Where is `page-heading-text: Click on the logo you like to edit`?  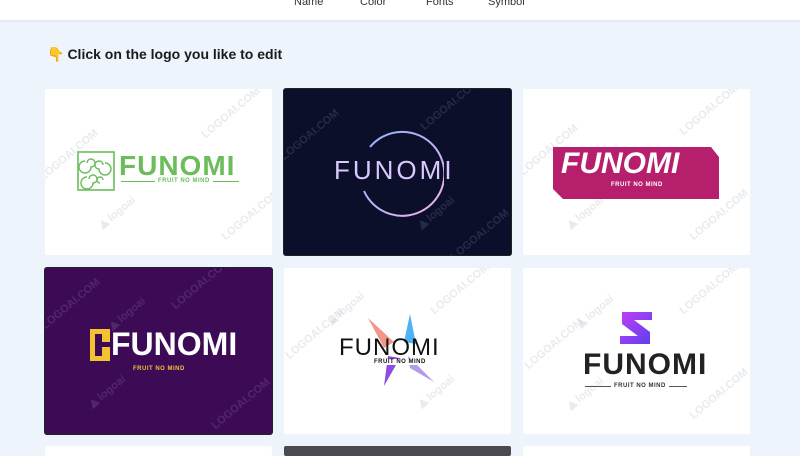 page-heading-text: Click on the logo you like to edit is located at coordinates (175, 54).